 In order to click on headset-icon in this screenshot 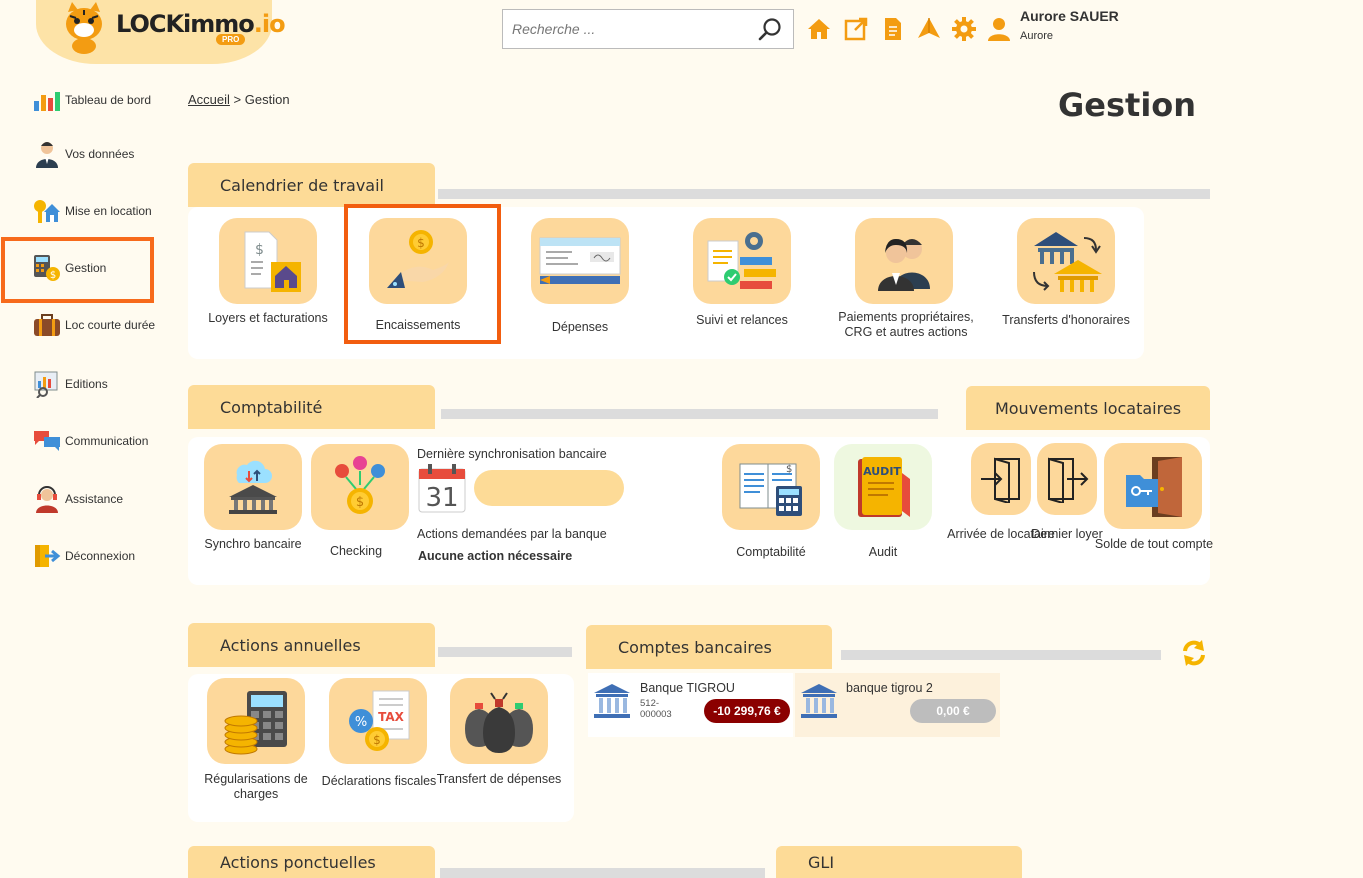, I will do `click(47, 499)`.